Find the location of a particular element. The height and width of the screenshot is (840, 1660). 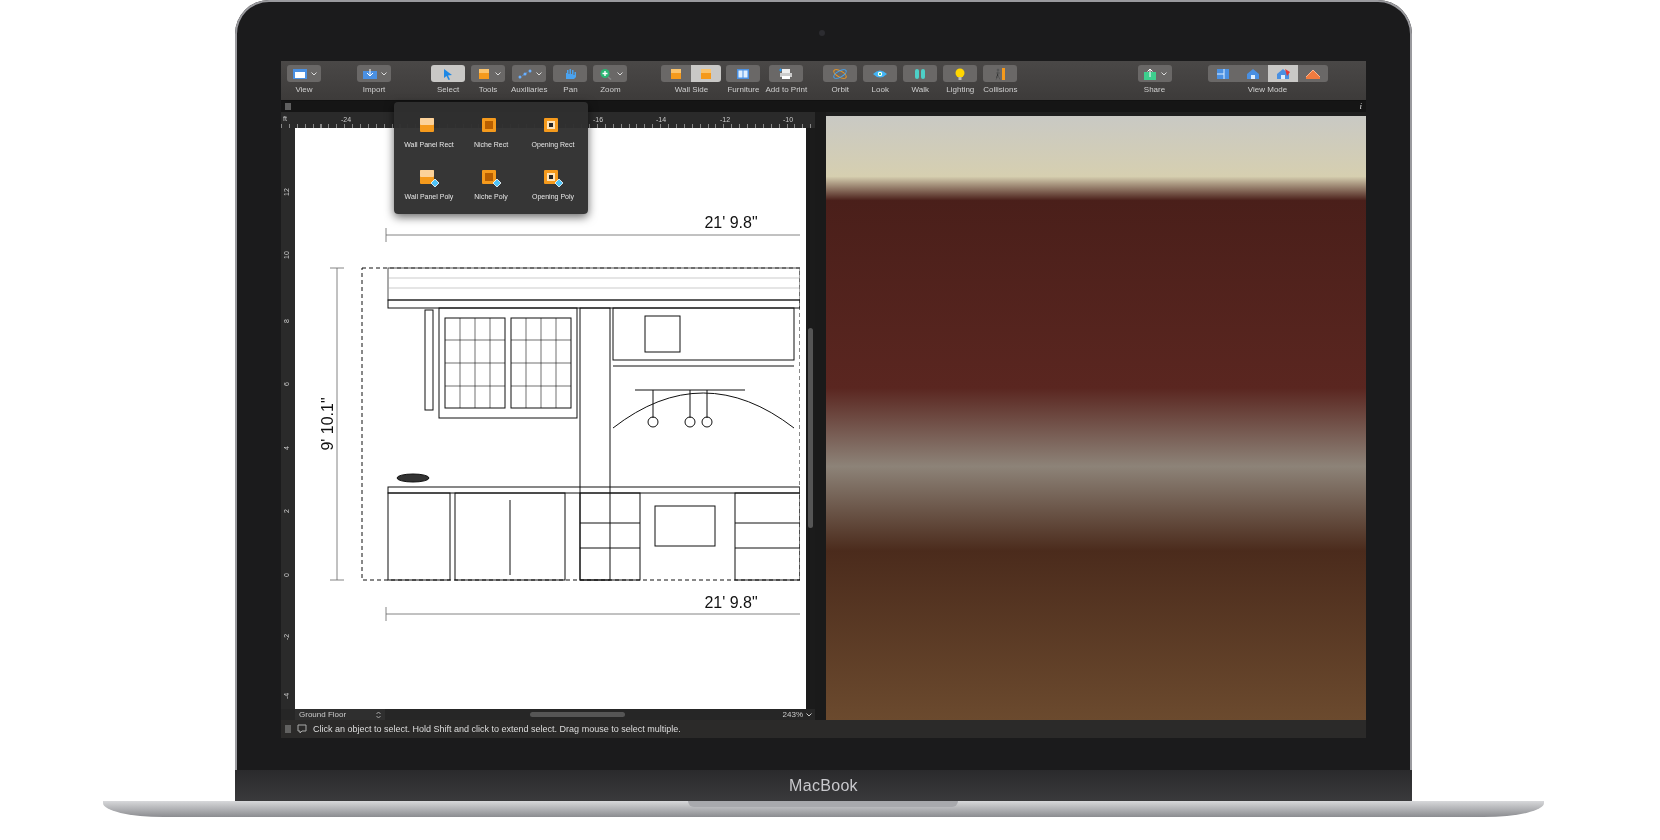

stepper-icon is located at coordinates (378, 714).